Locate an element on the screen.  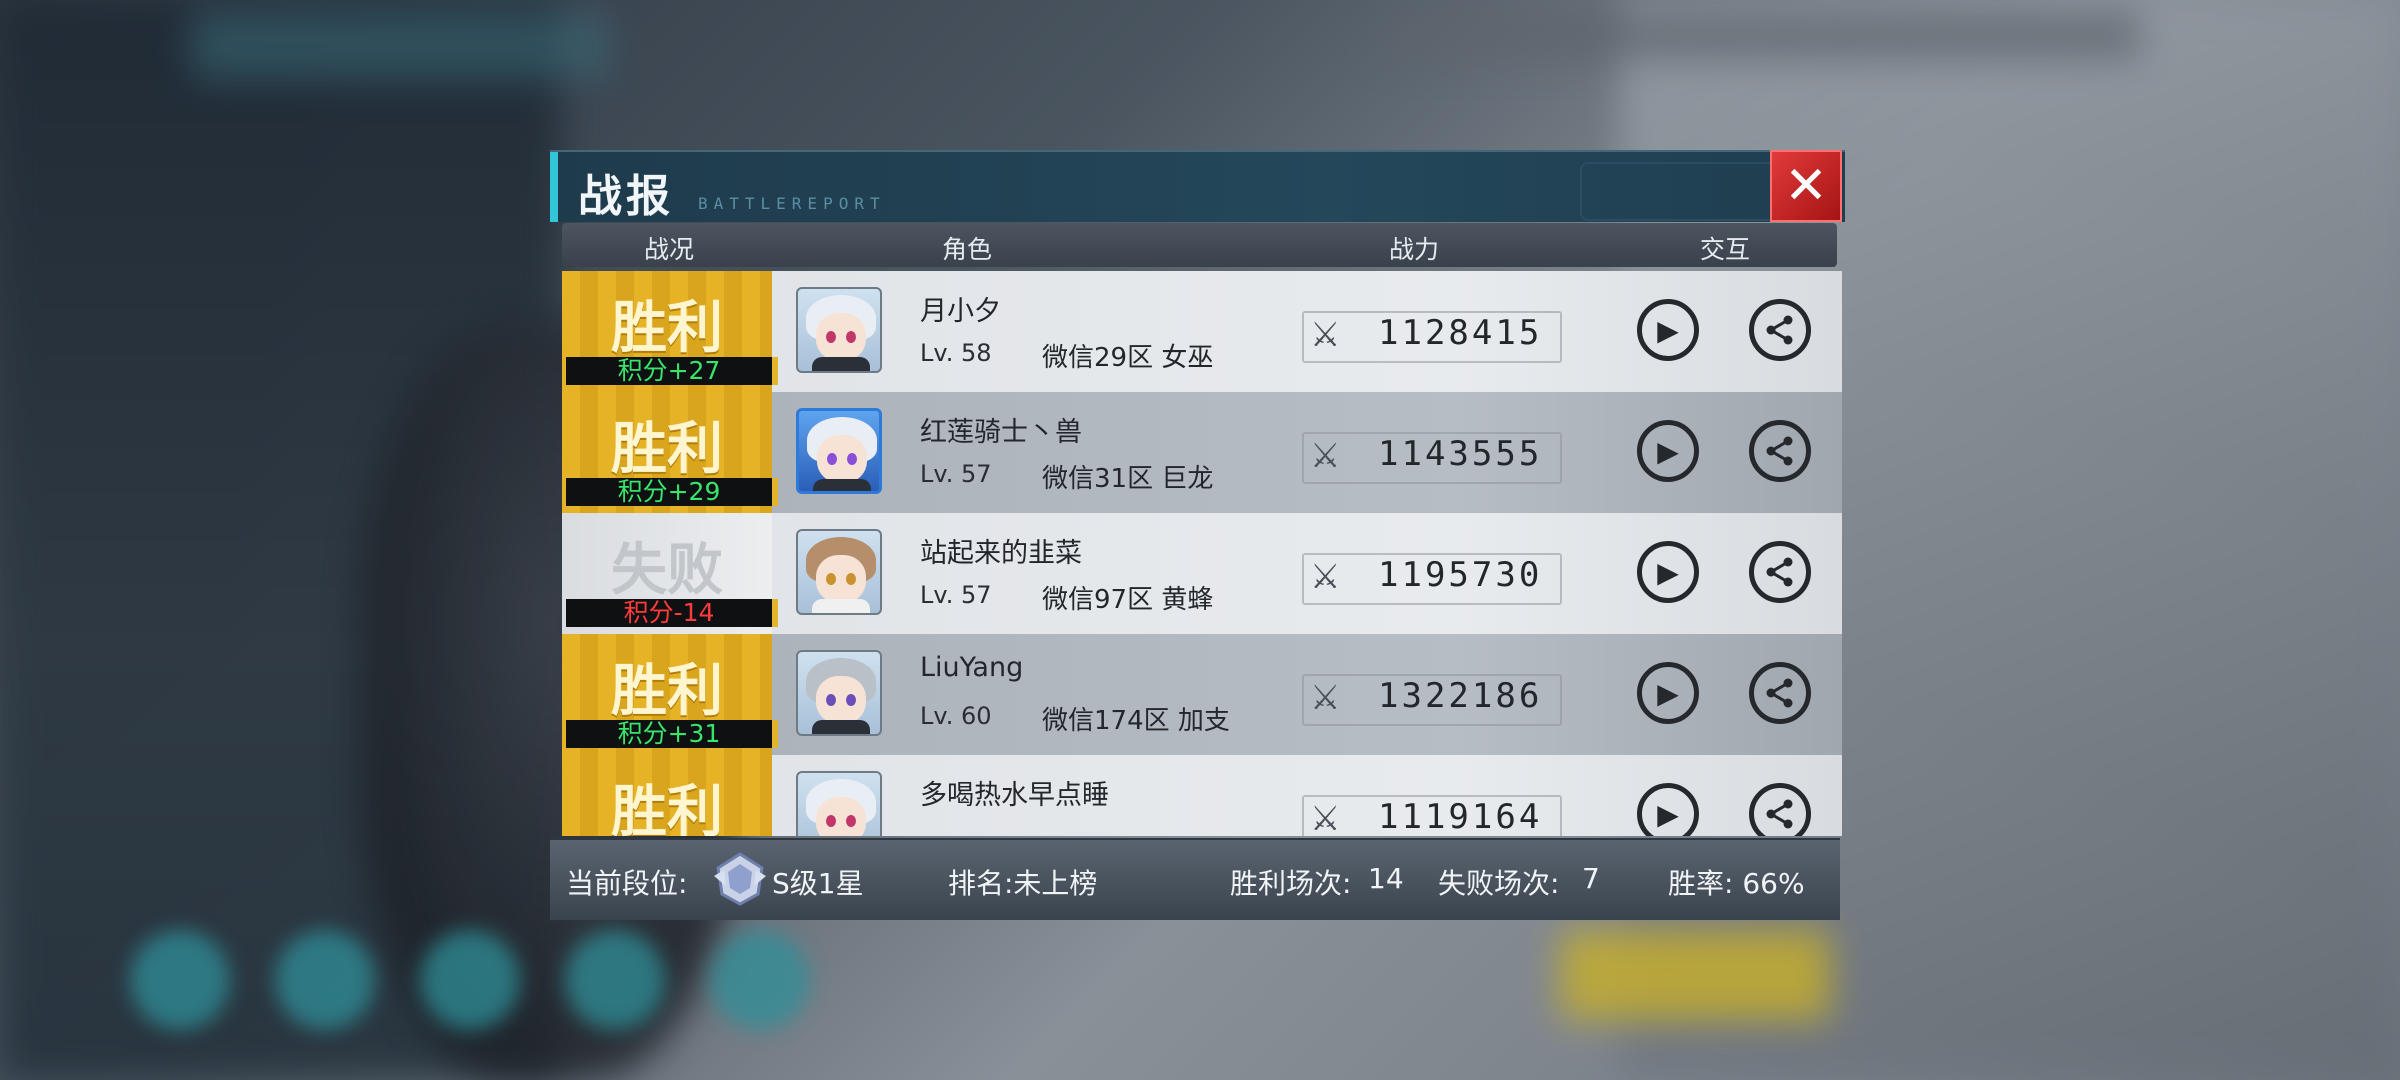
power-value: 1195730 is located at coordinates (1460, 575).